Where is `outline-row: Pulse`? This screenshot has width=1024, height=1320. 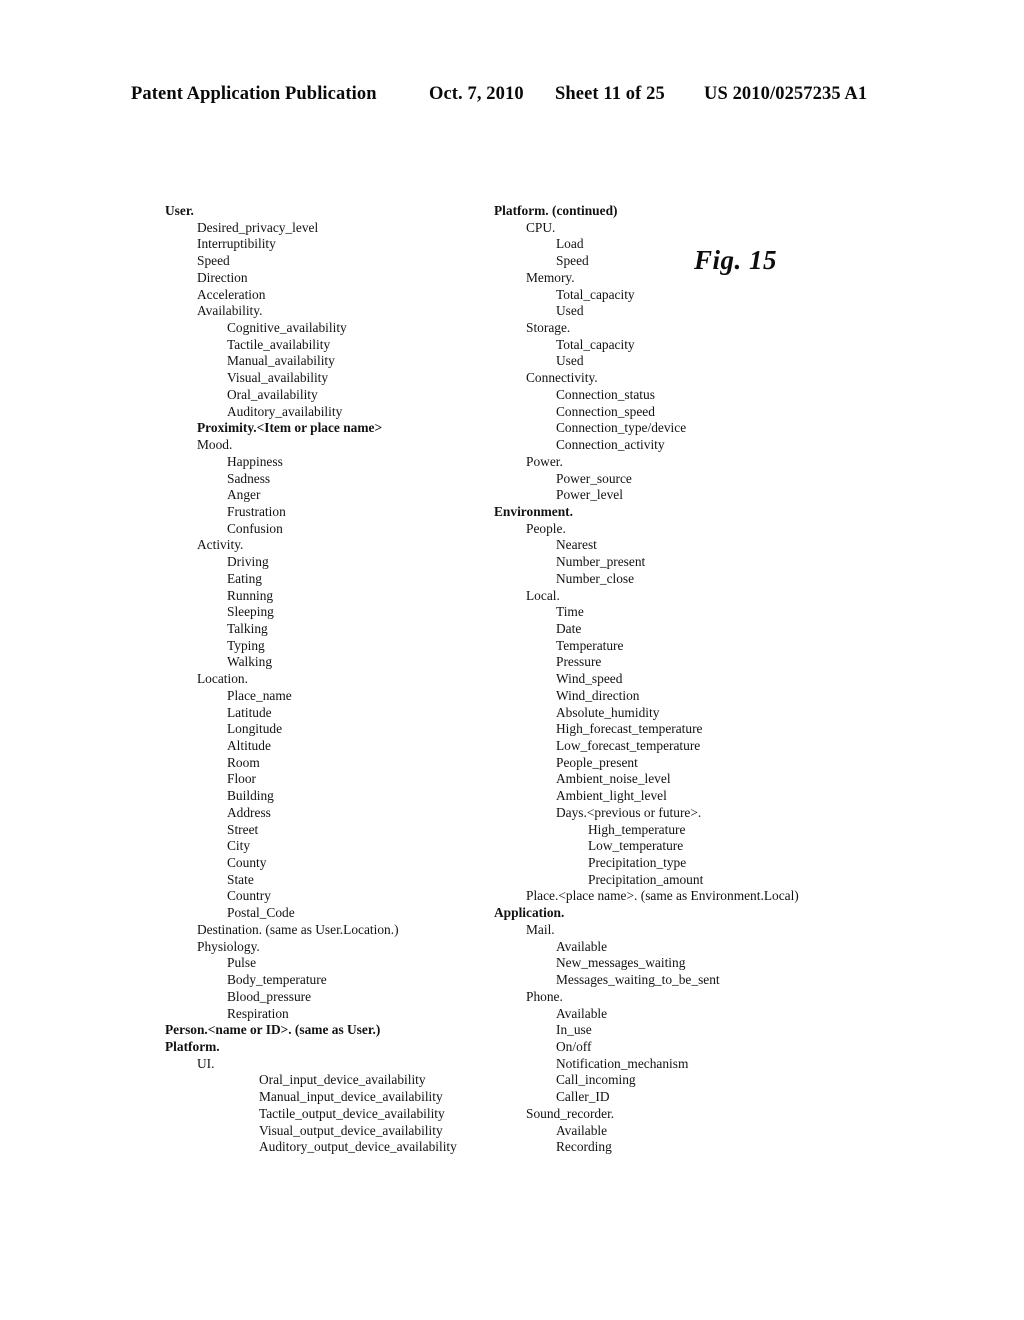
outline-row: Pulse is located at coordinates (242, 963).